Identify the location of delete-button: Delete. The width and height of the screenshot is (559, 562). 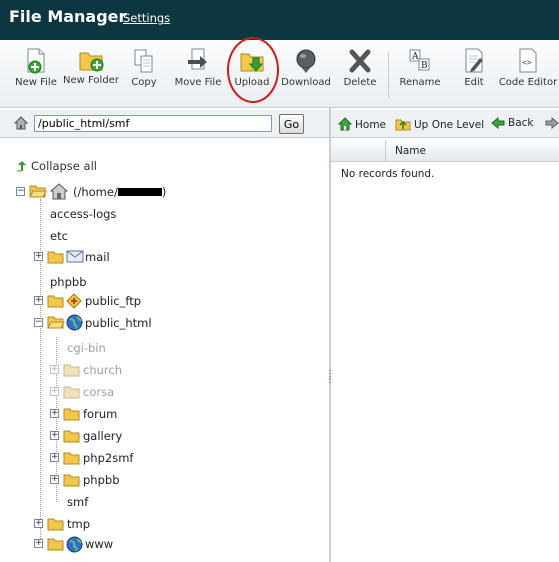
(360, 68).